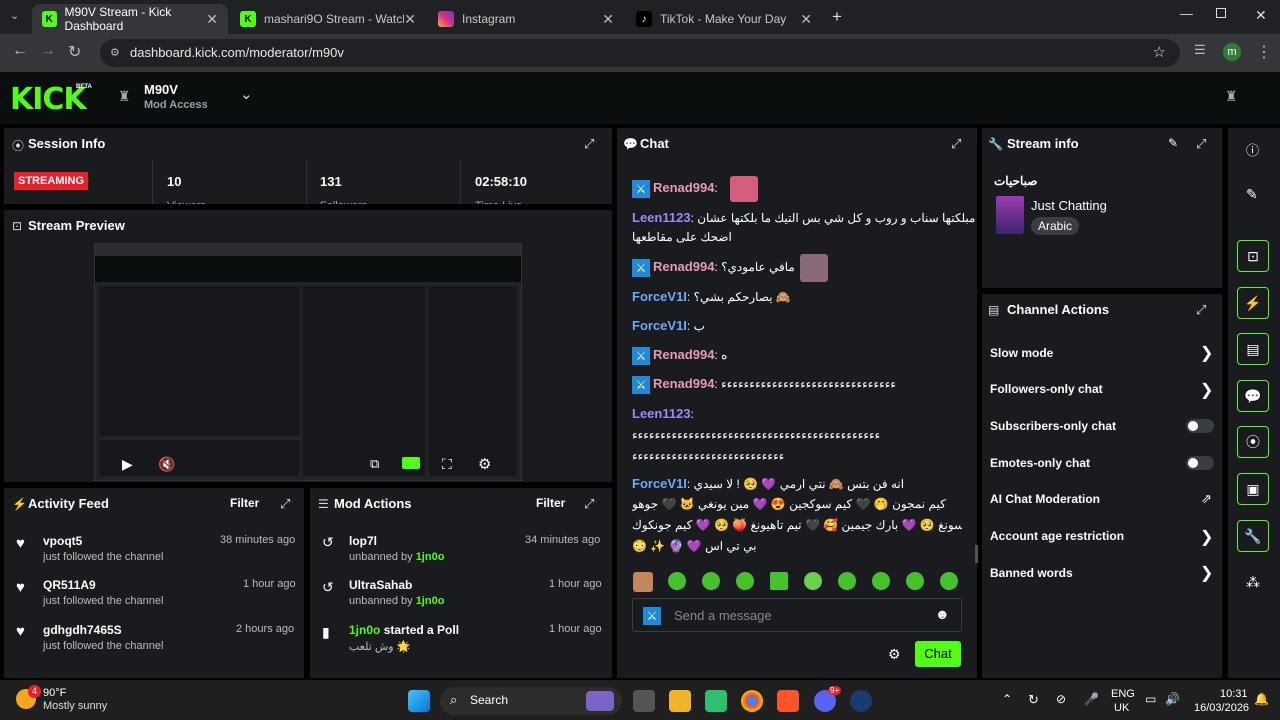 The height and width of the screenshot is (720, 1280). Describe the element at coordinates (1200, 50) in the screenshot. I see `media-control-icon: ☰` at that location.